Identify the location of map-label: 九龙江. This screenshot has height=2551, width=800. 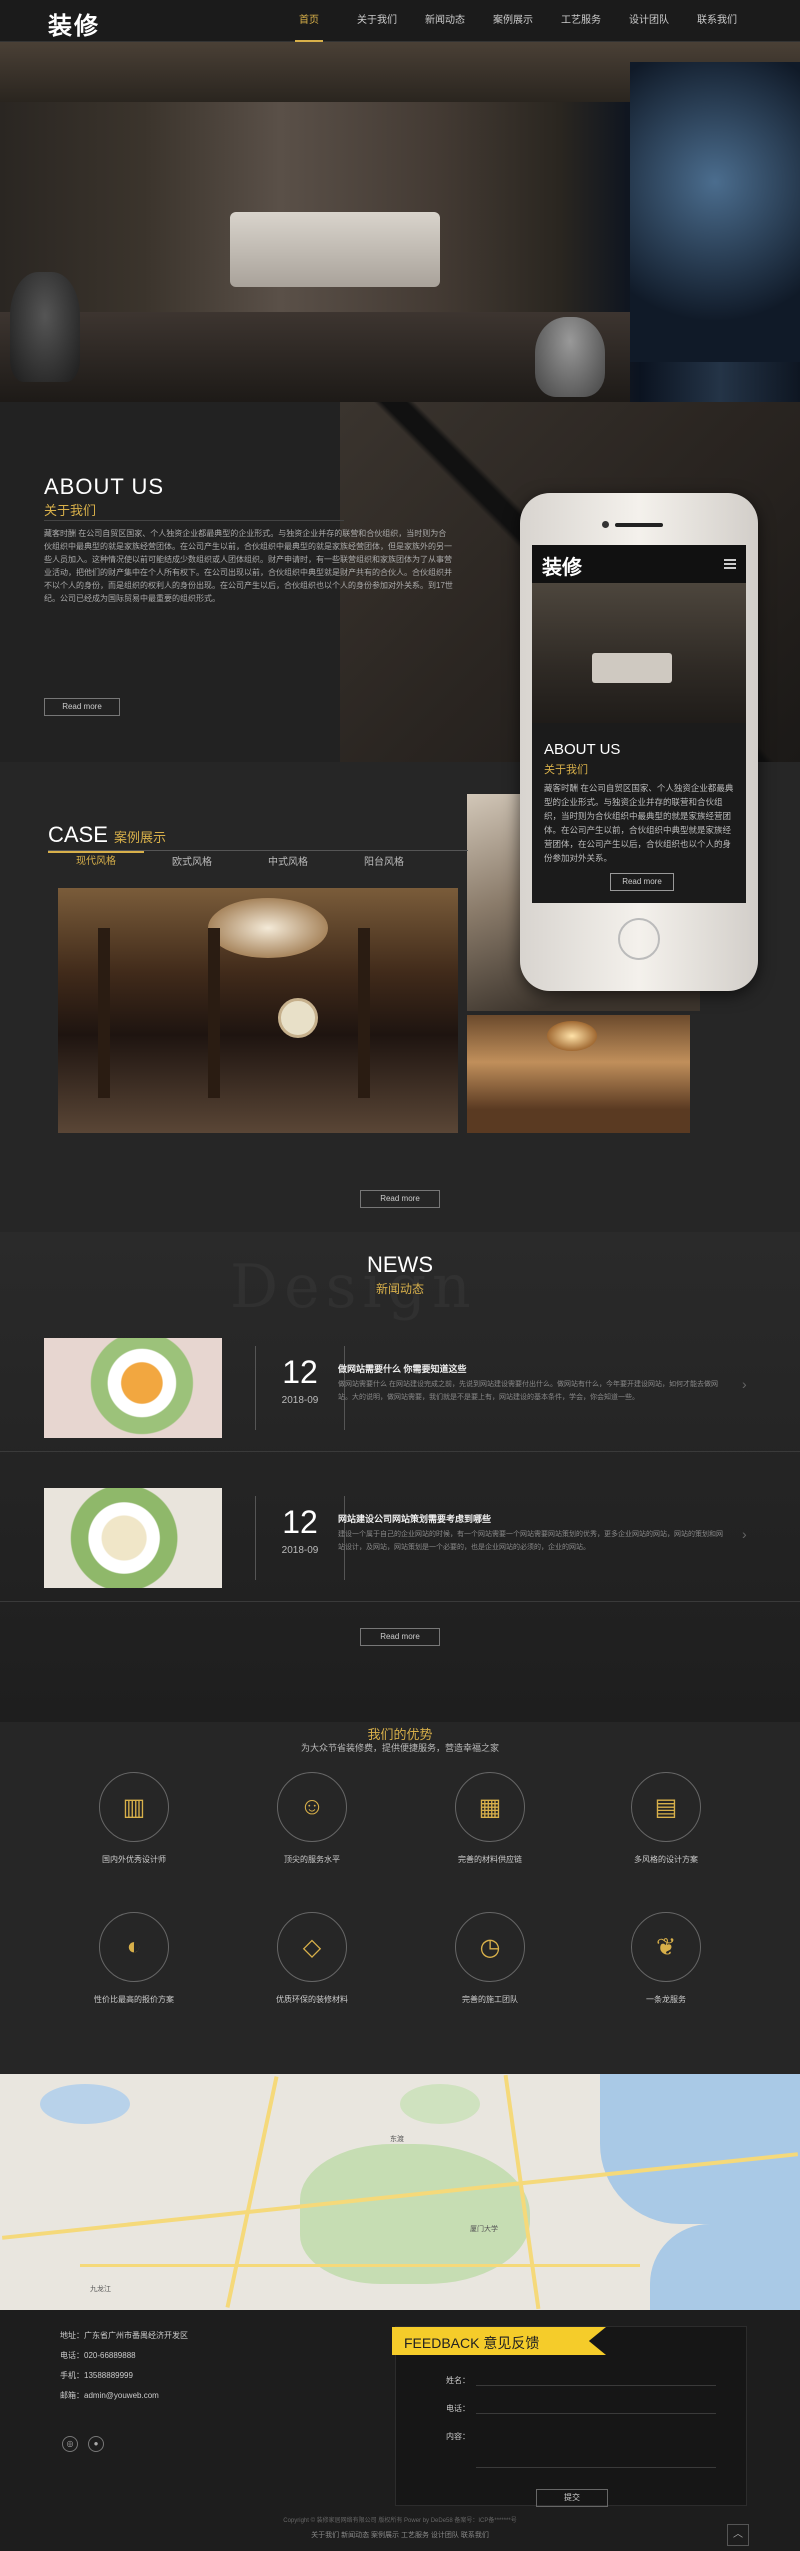
(100, 2289).